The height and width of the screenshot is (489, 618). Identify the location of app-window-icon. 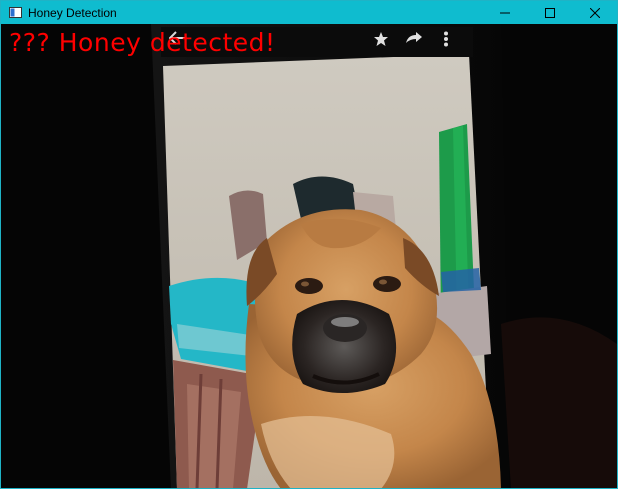
(15, 12).